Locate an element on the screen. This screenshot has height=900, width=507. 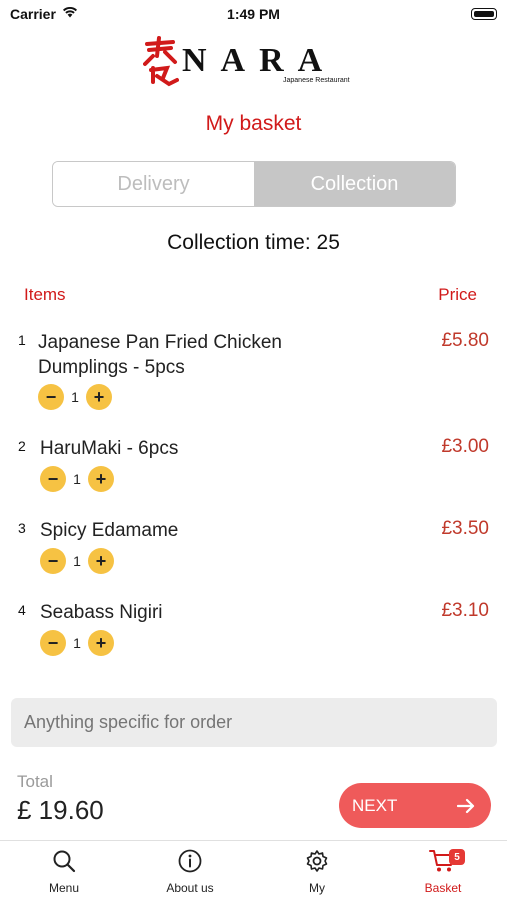
clock: 1:49 PM is located at coordinates (253, 14).